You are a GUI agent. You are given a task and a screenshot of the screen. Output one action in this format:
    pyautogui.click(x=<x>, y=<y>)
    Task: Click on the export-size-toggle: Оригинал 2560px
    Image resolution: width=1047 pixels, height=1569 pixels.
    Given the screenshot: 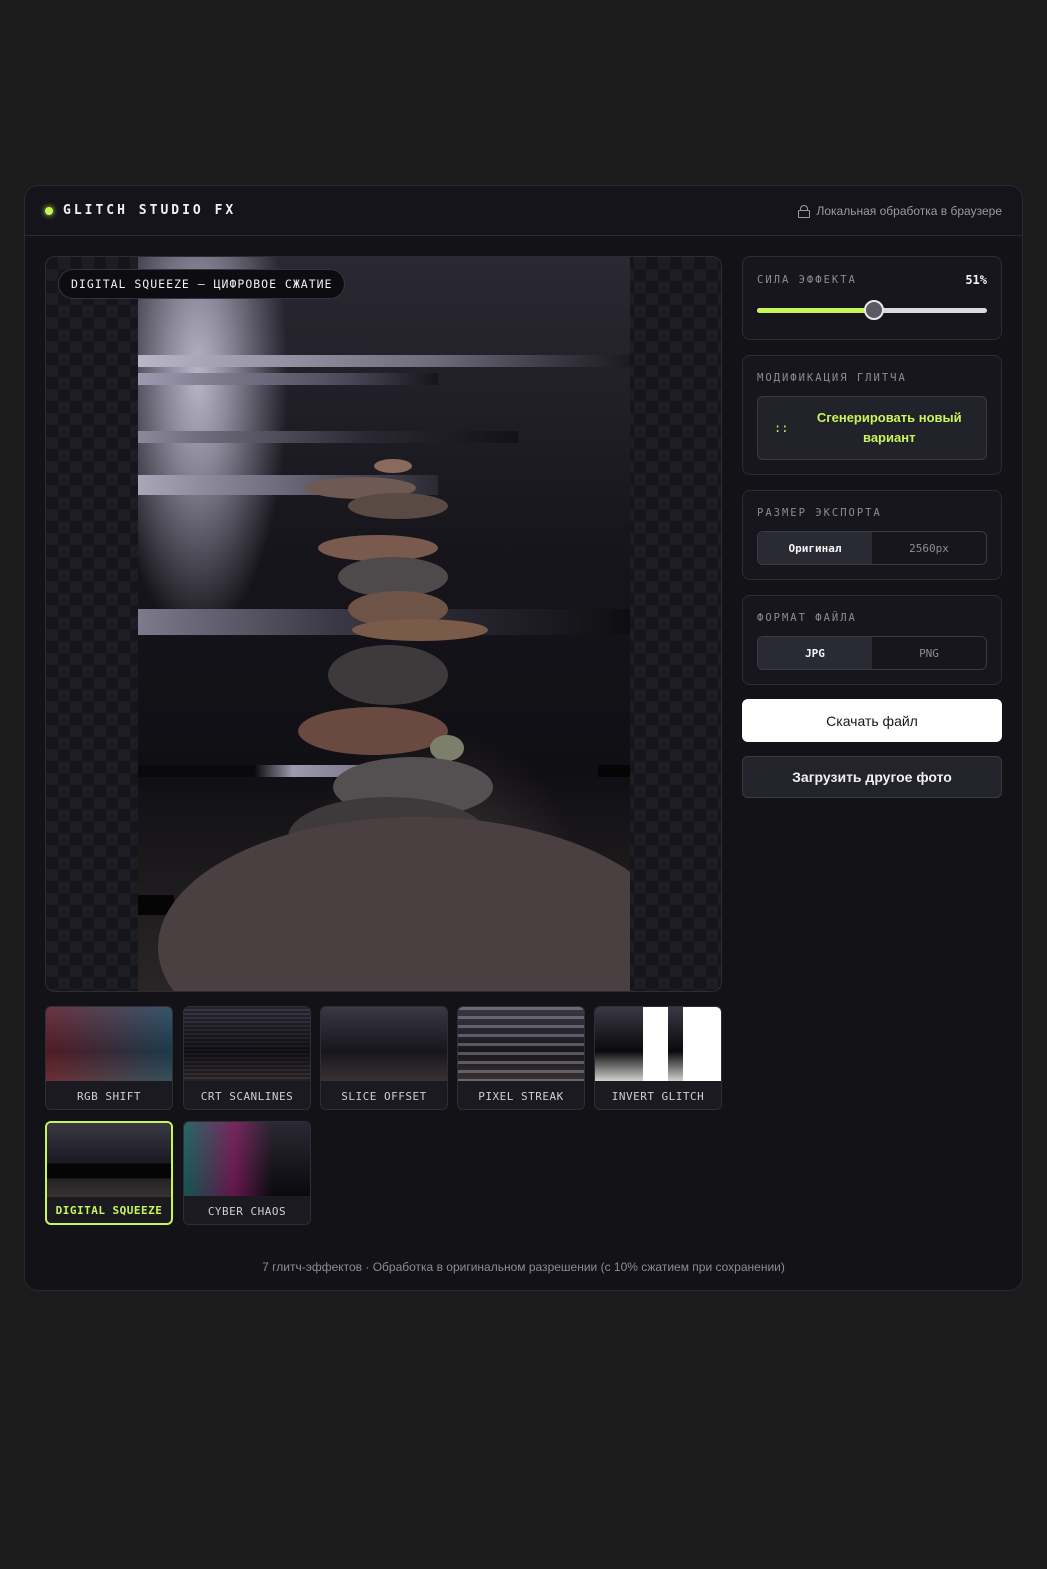 What is the action you would take?
    pyautogui.click(x=872, y=548)
    